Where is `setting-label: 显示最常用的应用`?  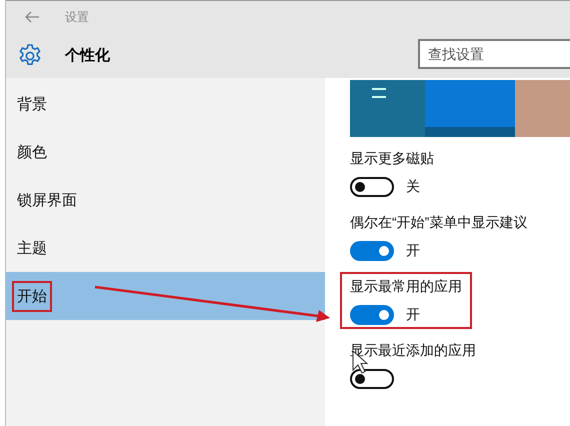 setting-label: 显示最常用的应用 is located at coordinates (406, 286).